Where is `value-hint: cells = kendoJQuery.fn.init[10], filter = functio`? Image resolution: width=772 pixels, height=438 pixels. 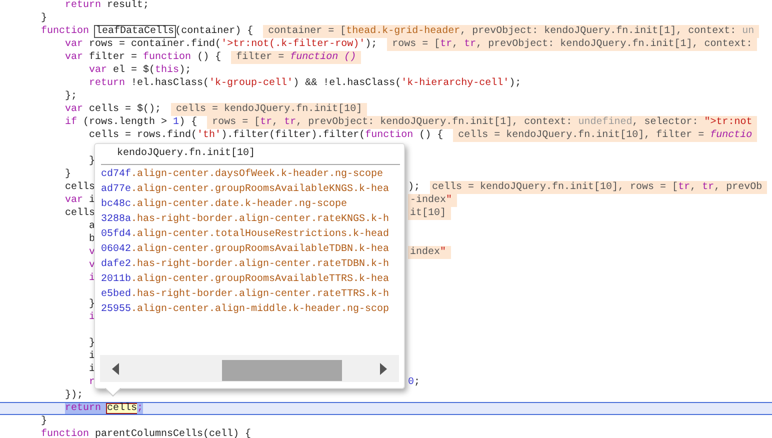 value-hint: cells = kendoJQuery.fn.init[10], filter = functio is located at coordinates (605, 135).